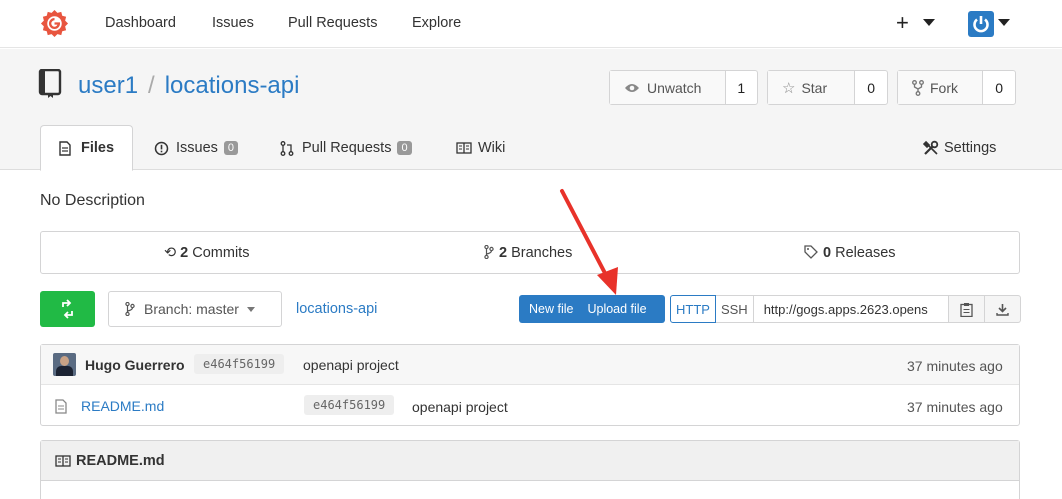 This screenshot has height=499, width=1062. What do you see at coordinates (955, 407) in the screenshot?
I see `file-commit-time: 37 minutes ago` at bounding box center [955, 407].